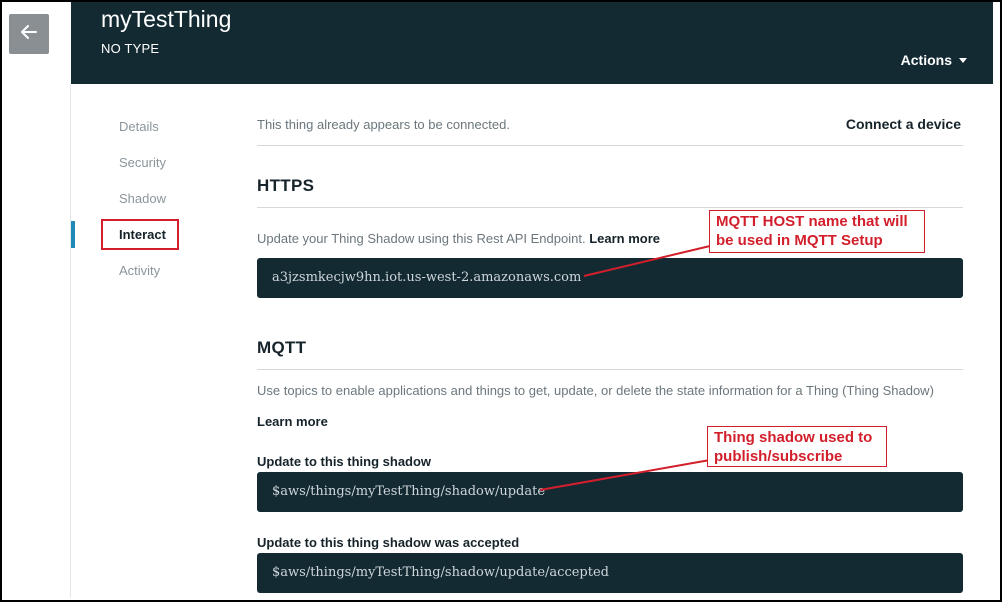 The image size is (1002, 602). What do you see at coordinates (142, 162) in the screenshot?
I see `sidebar-item-security: Security` at bounding box center [142, 162].